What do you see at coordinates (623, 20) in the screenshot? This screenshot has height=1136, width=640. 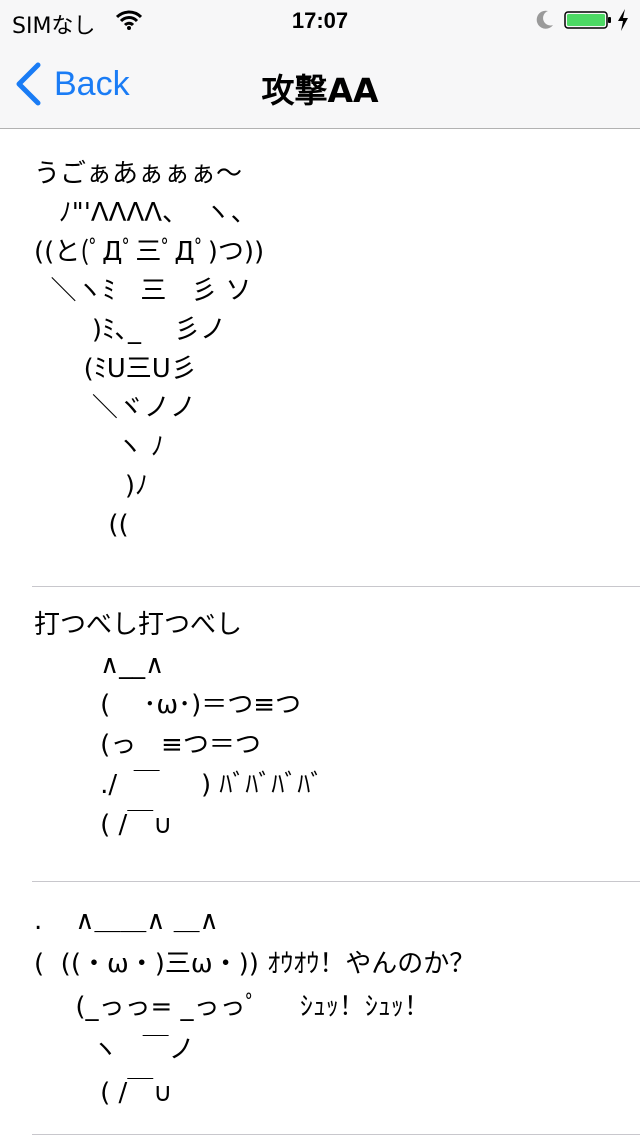 I see `charging-bolt-icon` at bounding box center [623, 20].